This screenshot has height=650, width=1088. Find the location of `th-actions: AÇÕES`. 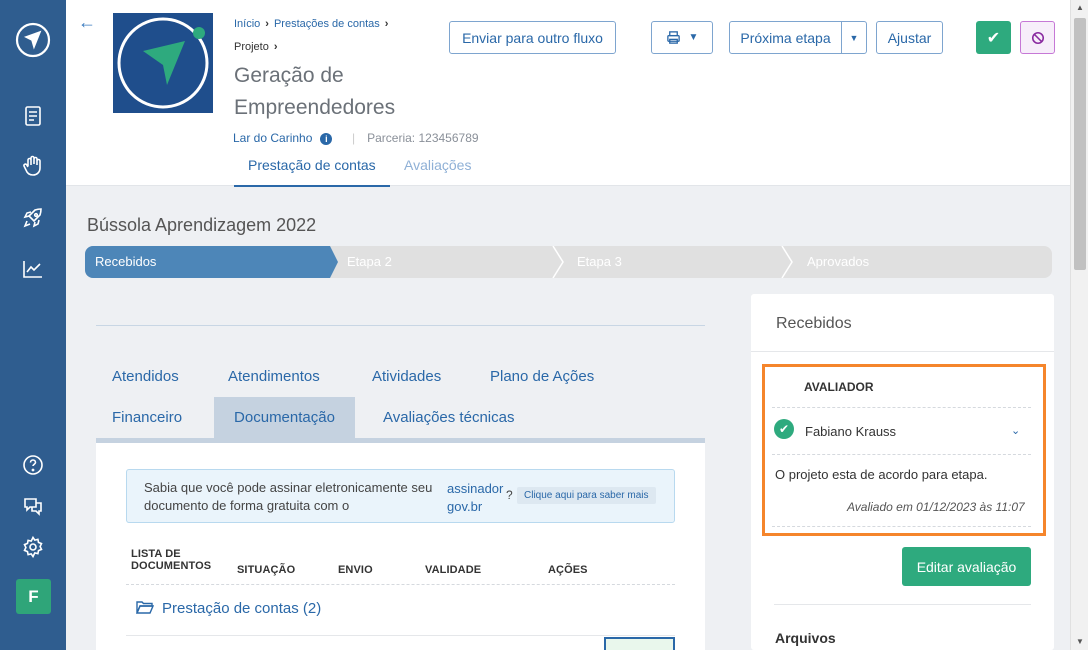

th-actions: AÇÕES is located at coordinates (568, 570).